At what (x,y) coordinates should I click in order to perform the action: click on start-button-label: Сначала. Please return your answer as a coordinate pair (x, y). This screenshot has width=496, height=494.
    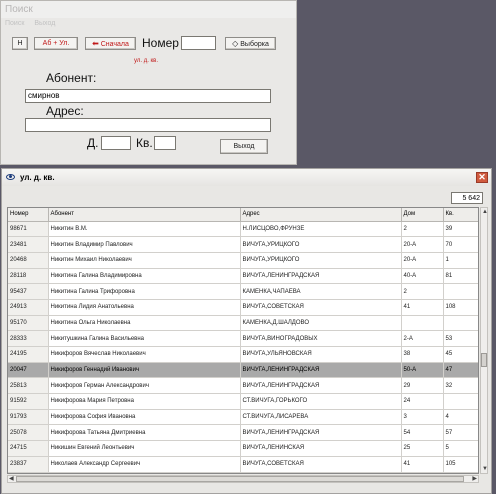
    Looking at the image, I should click on (114, 44).